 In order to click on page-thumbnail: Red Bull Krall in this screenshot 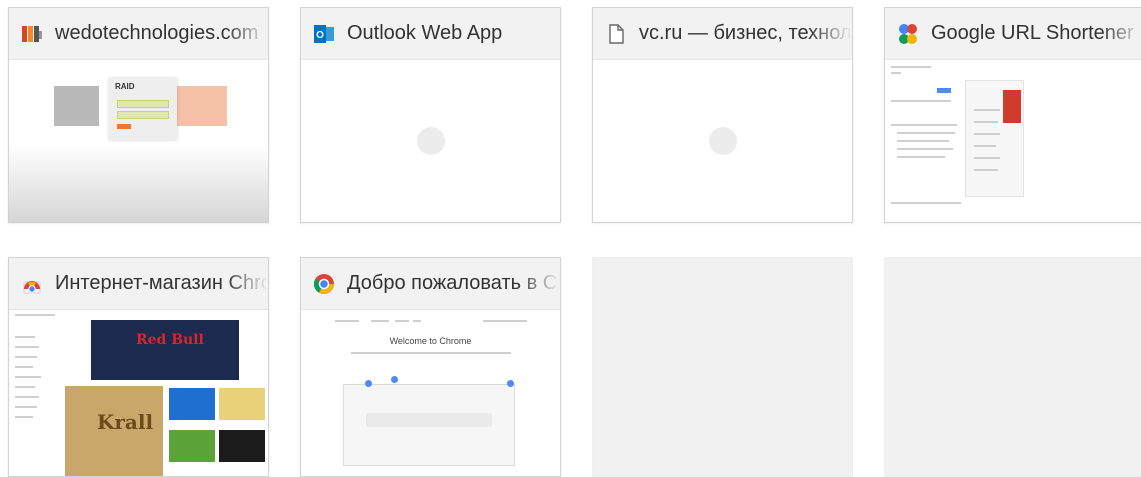, I will do `click(138, 393)`.